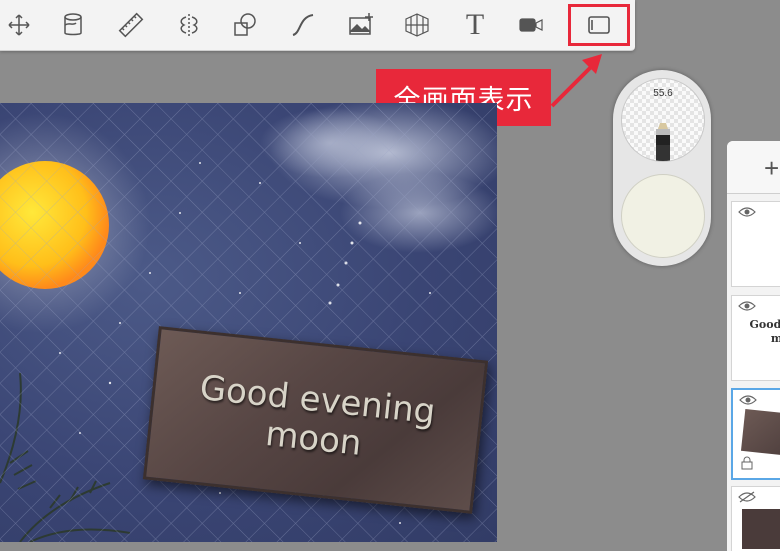  I want to click on curve-icon, so click(303, 25).